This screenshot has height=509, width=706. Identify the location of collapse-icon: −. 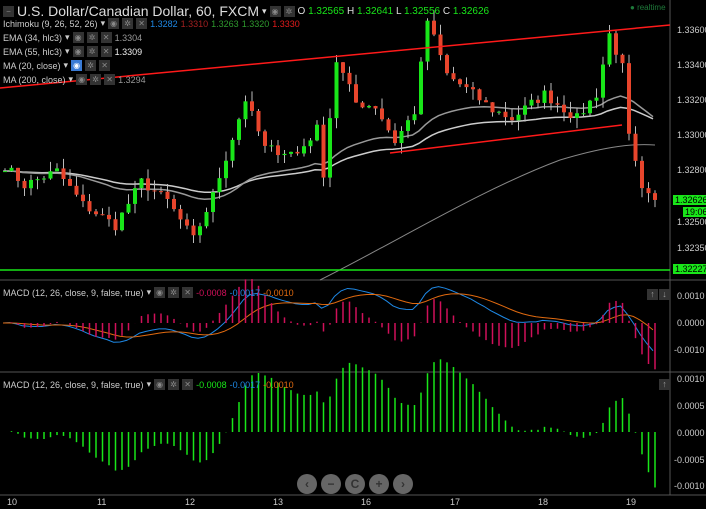
(8, 11).